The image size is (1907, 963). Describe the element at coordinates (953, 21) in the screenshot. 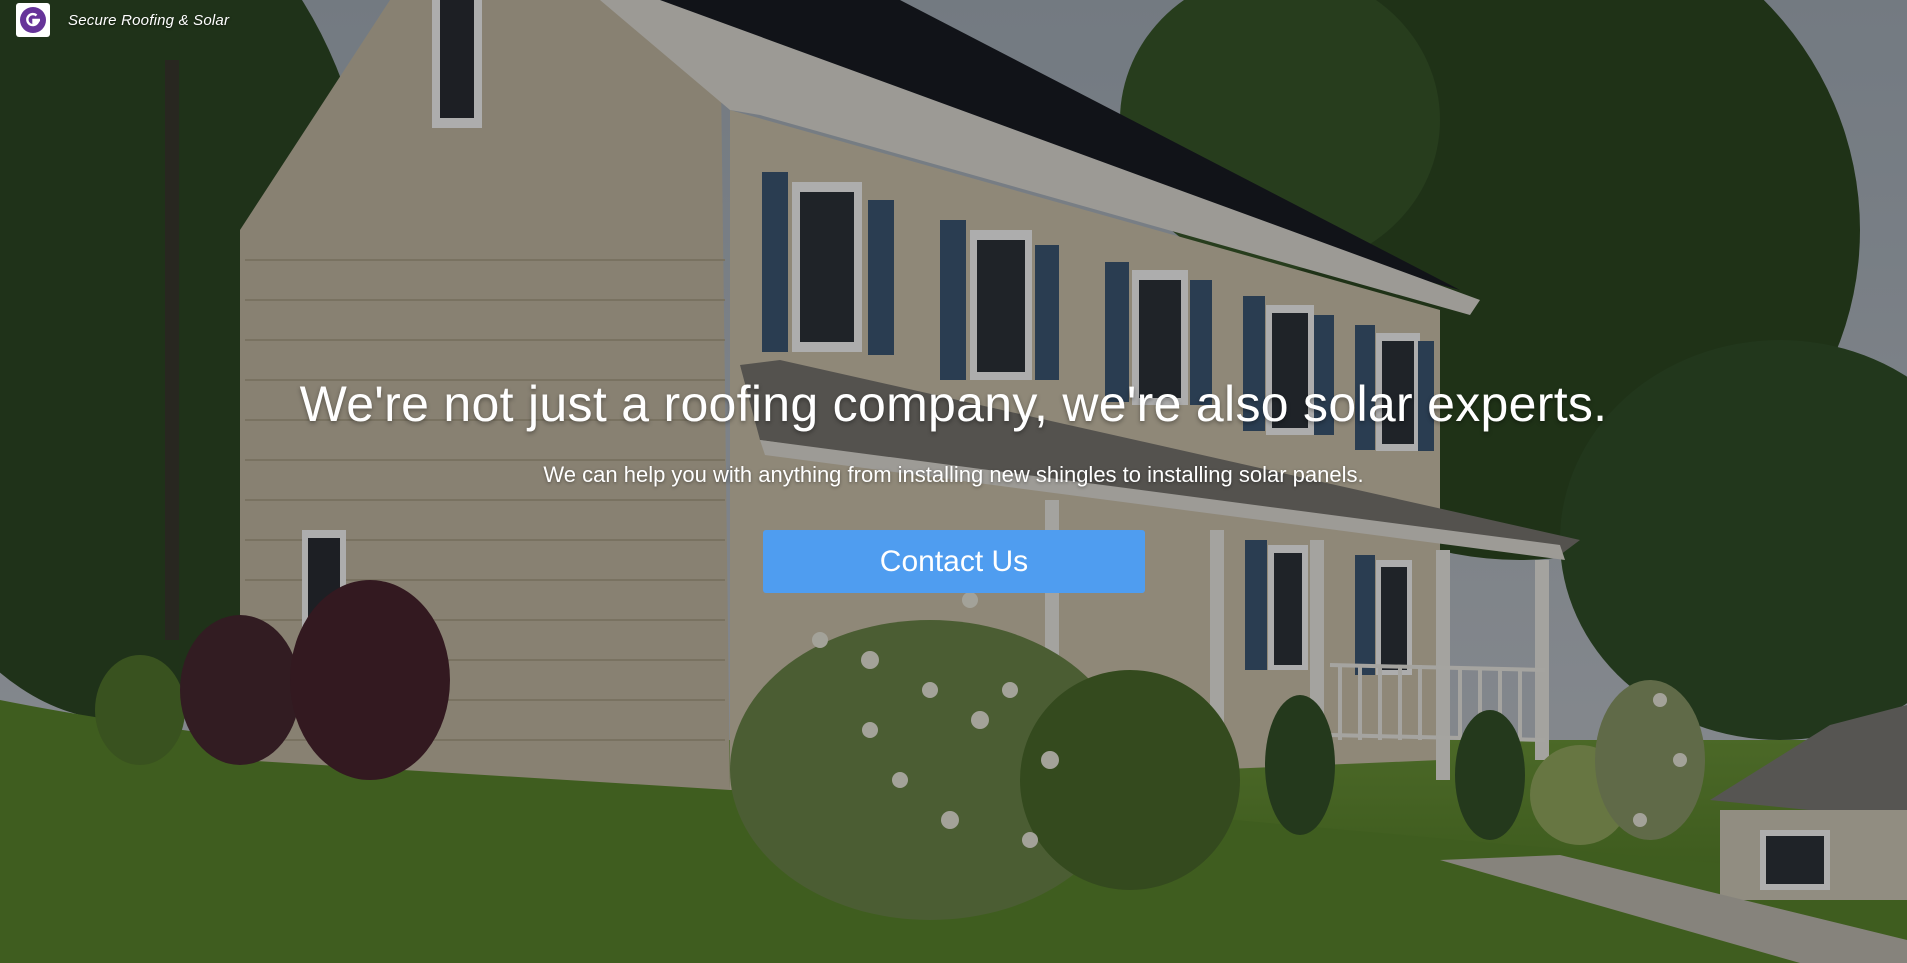

I see `site-header: Secure Roofing & Solar` at that location.